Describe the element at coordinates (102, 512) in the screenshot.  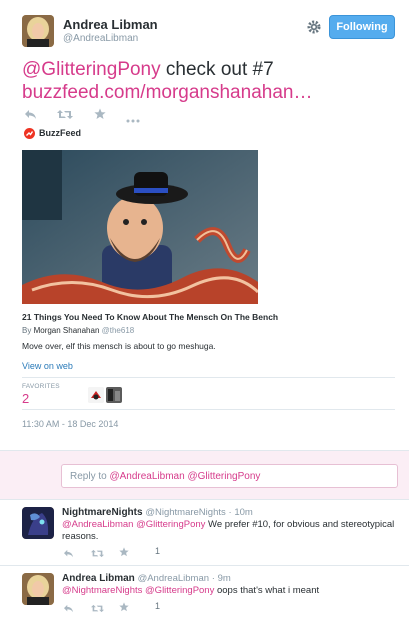
I see `reply-author-name: NightmareNights` at that location.